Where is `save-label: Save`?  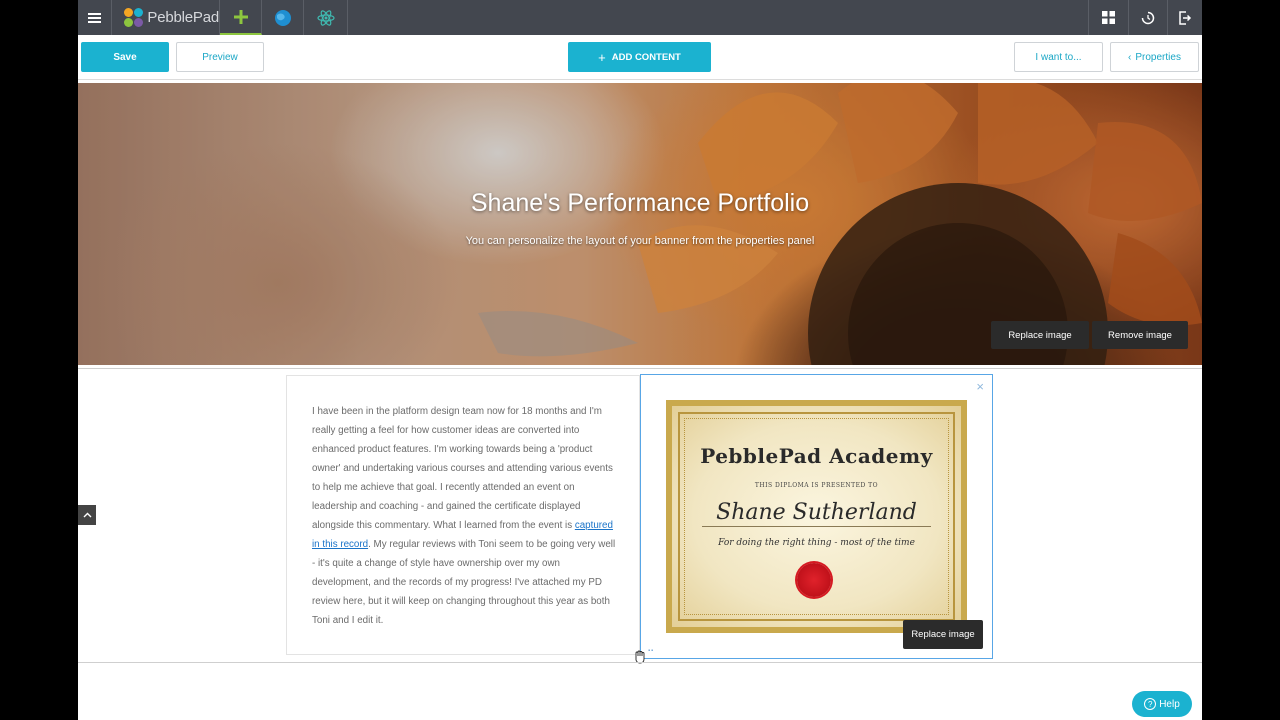 save-label: Save is located at coordinates (125, 57).